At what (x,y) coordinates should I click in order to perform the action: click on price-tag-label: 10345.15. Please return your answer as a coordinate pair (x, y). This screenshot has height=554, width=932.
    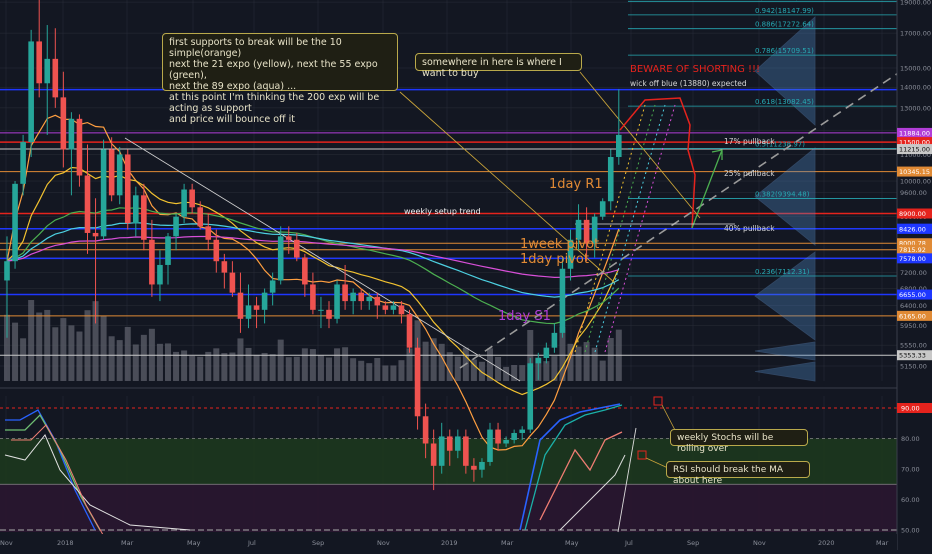
    Looking at the image, I should click on (914, 172).